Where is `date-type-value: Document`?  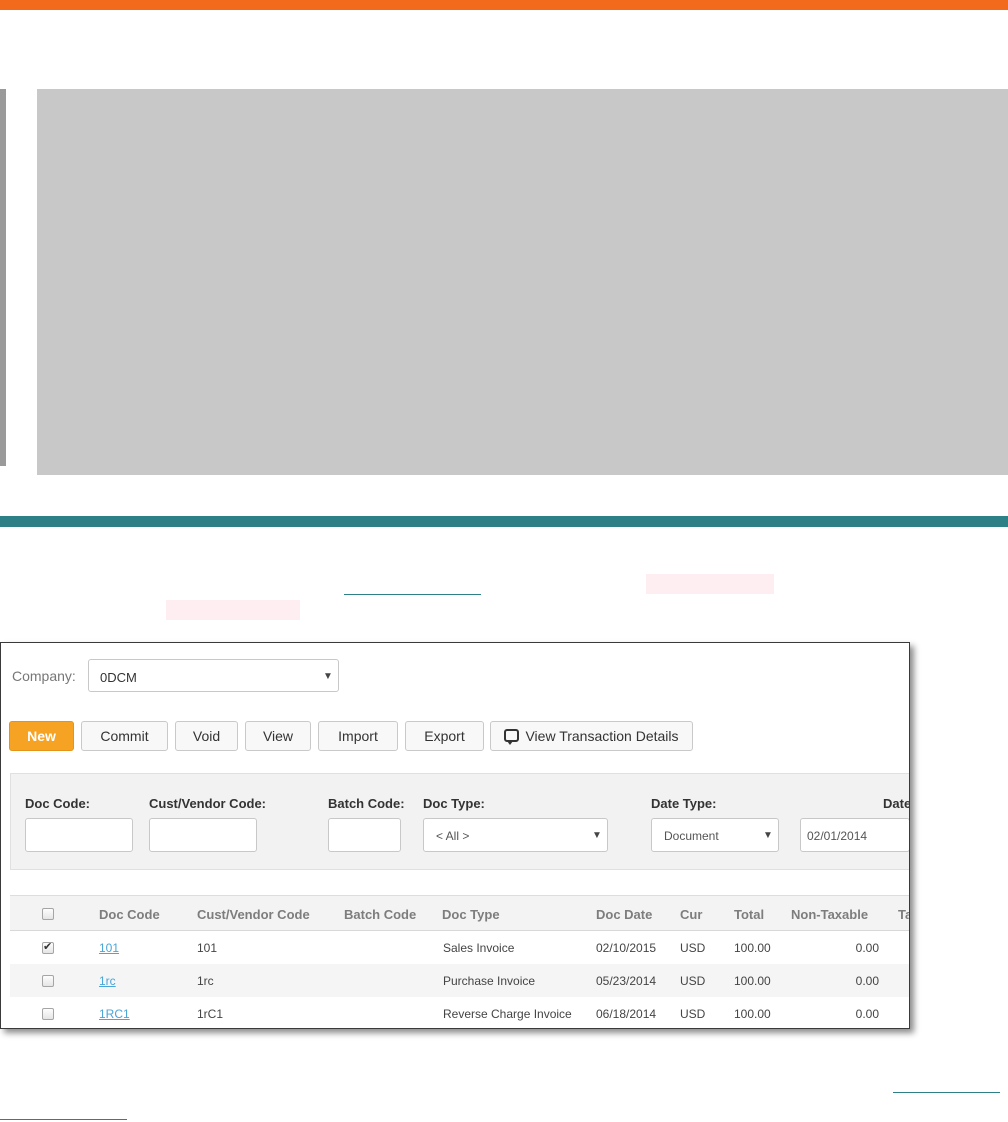 date-type-value: Document is located at coordinates (691, 836).